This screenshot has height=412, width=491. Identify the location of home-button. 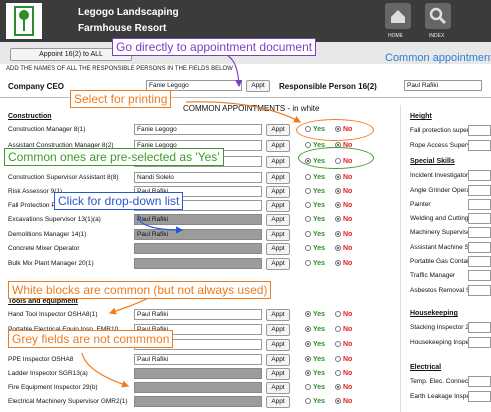
(398, 16).